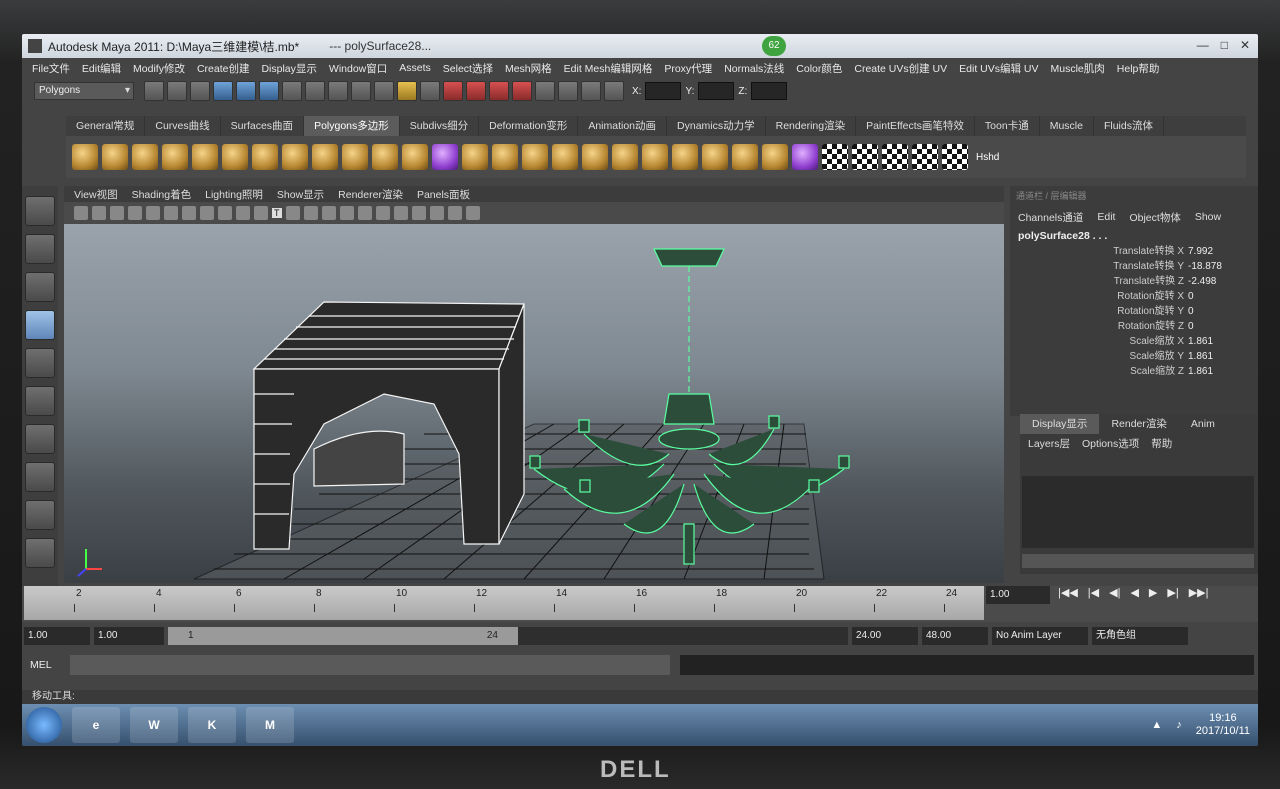 Image resolution: width=1280 pixels, height=789 pixels. Describe the element at coordinates (1134, 592) in the screenshot. I see `play-backward-button: ◀` at that location.